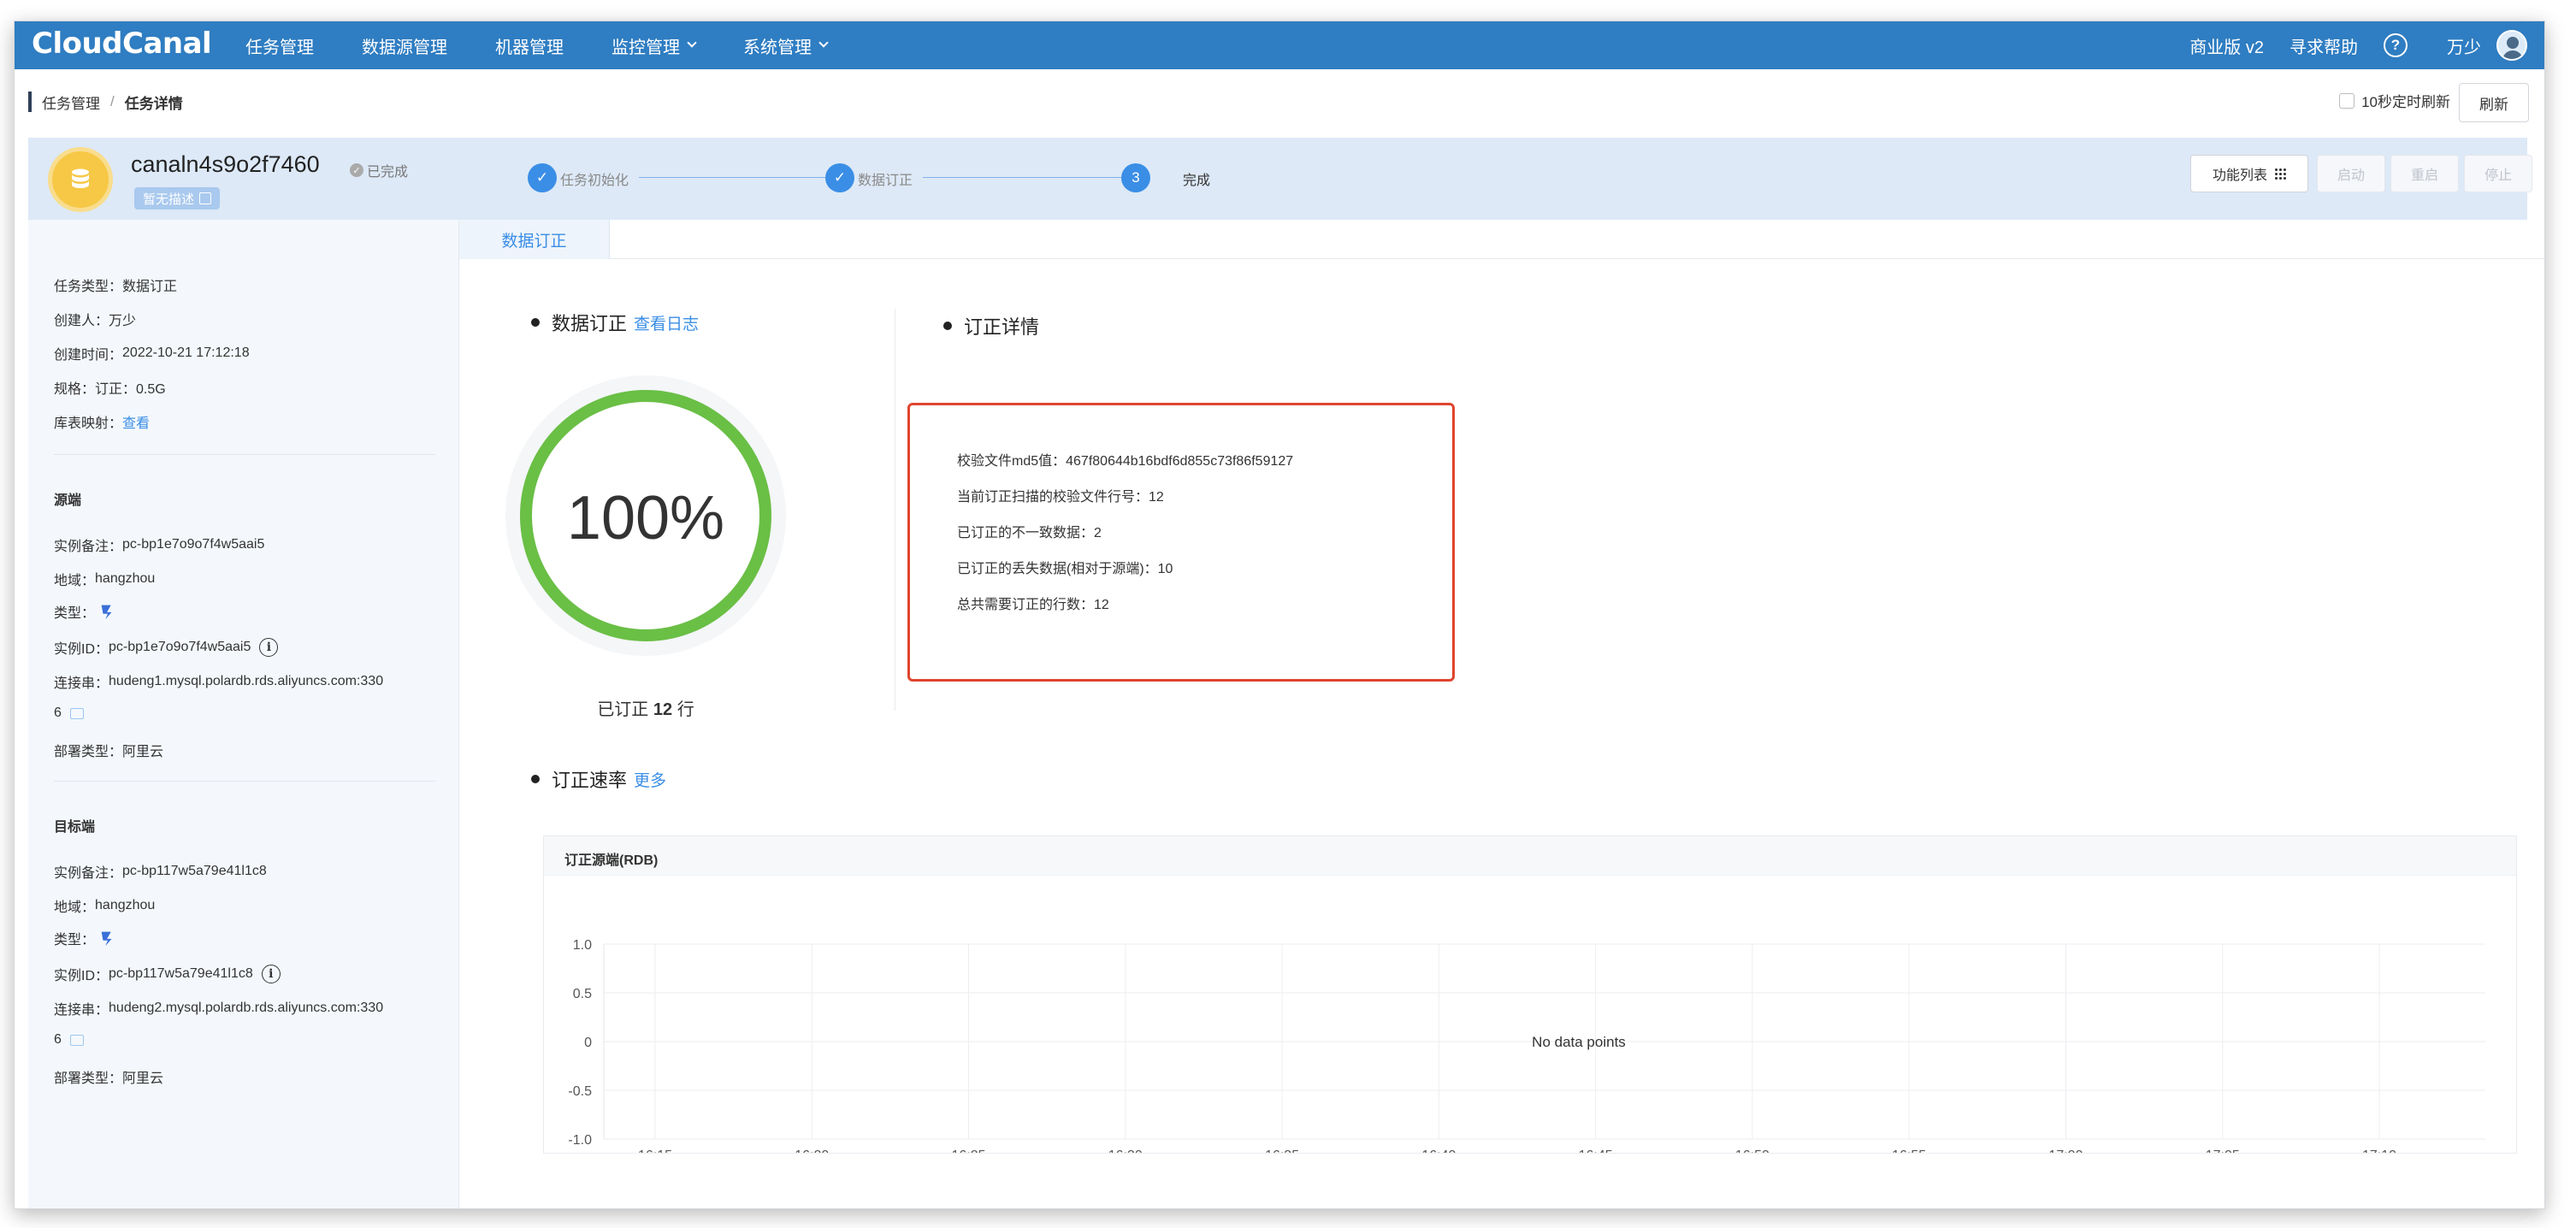 The width and height of the screenshot is (2576, 1228). Describe the element at coordinates (122, 44) in the screenshot. I see `logo: CloudCanal` at that location.